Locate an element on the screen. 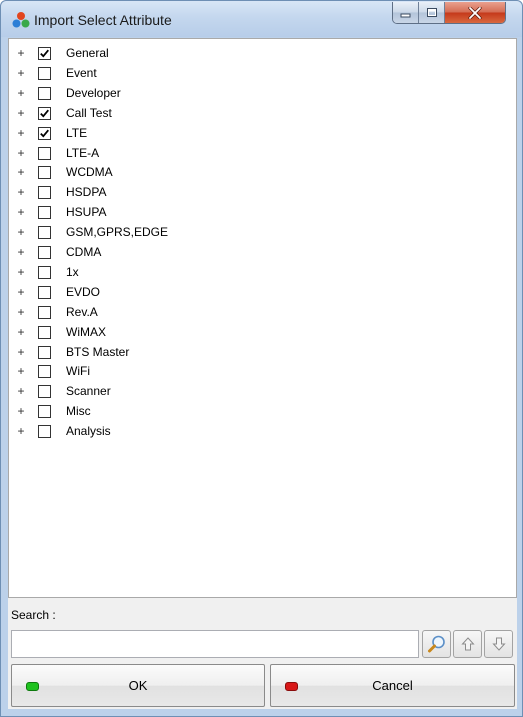 The height and width of the screenshot is (717, 523). magnifier-icon is located at coordinates (436, 644).